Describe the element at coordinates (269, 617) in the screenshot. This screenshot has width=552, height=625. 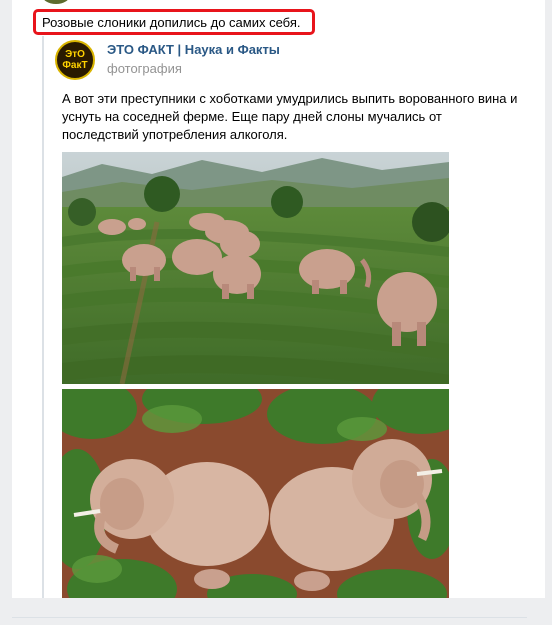
I see `divider` at that location.